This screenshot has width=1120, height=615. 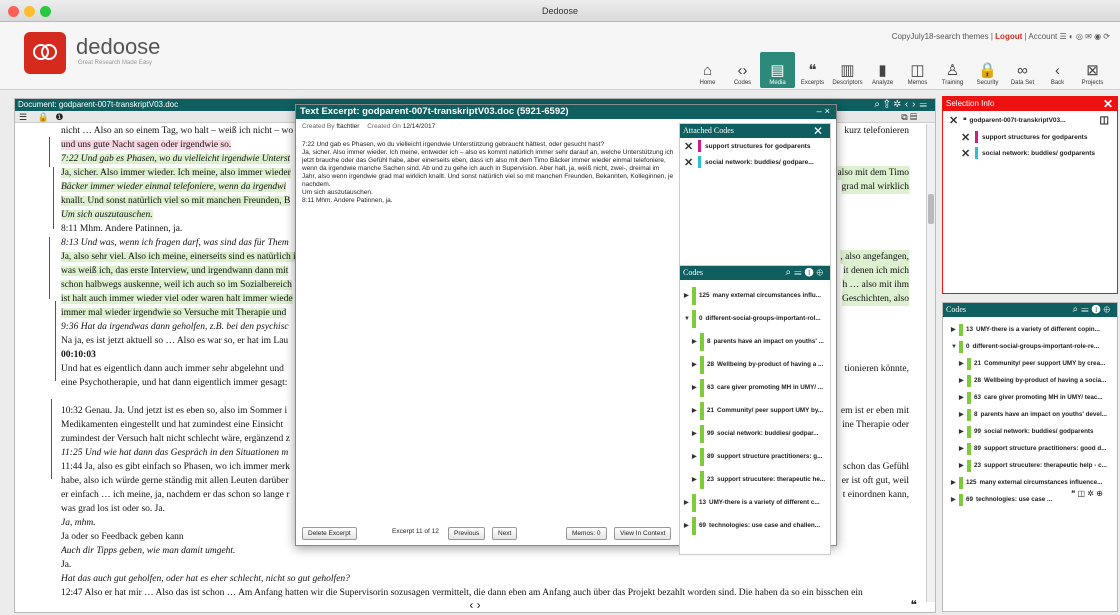 What do you see at coordinates (987, 70) in the screenshot?
I see `toolbar-security-button: 🔒 Security` at bounding box center [987, 70].